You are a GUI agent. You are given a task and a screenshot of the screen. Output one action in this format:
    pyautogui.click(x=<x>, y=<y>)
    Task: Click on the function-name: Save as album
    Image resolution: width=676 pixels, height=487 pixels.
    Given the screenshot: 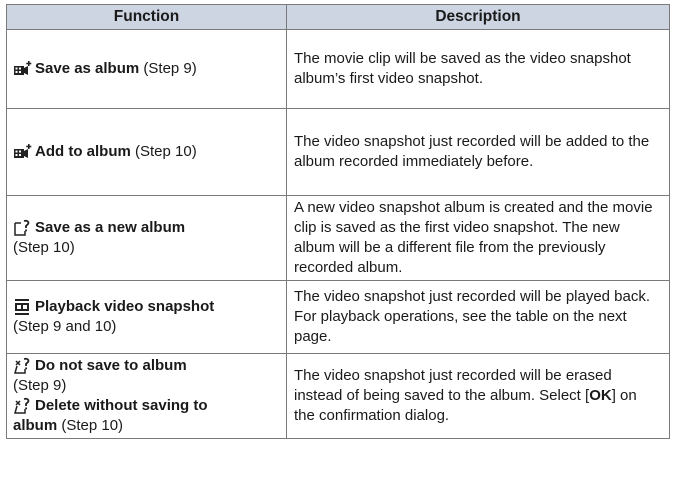 What is the action you would take?
    pyautogui.click(x=87, y=68)
    